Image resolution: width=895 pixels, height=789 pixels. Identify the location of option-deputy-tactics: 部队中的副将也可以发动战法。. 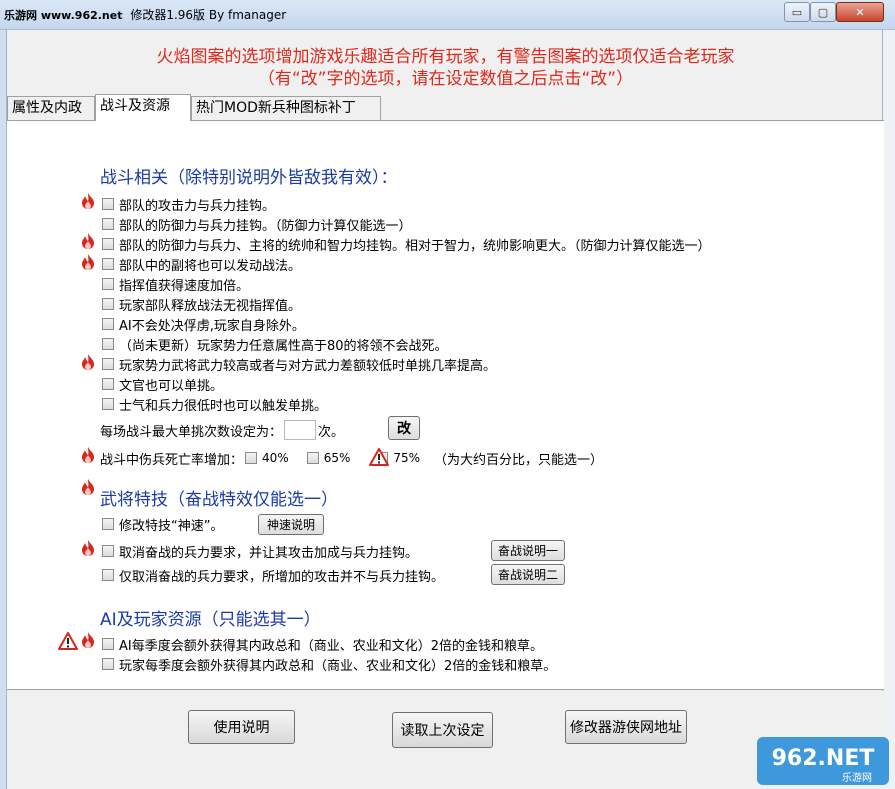
(201, 264).